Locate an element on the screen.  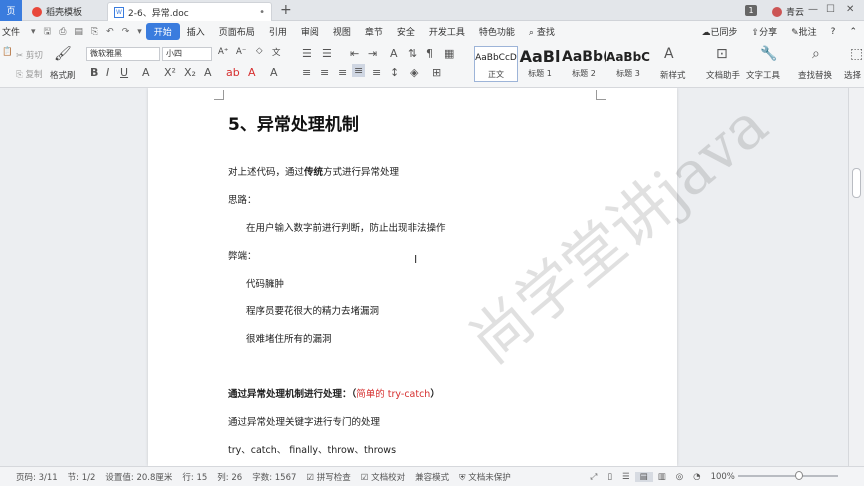
cut-button: ✂ 剪切 is located at coordinates (29, 55).